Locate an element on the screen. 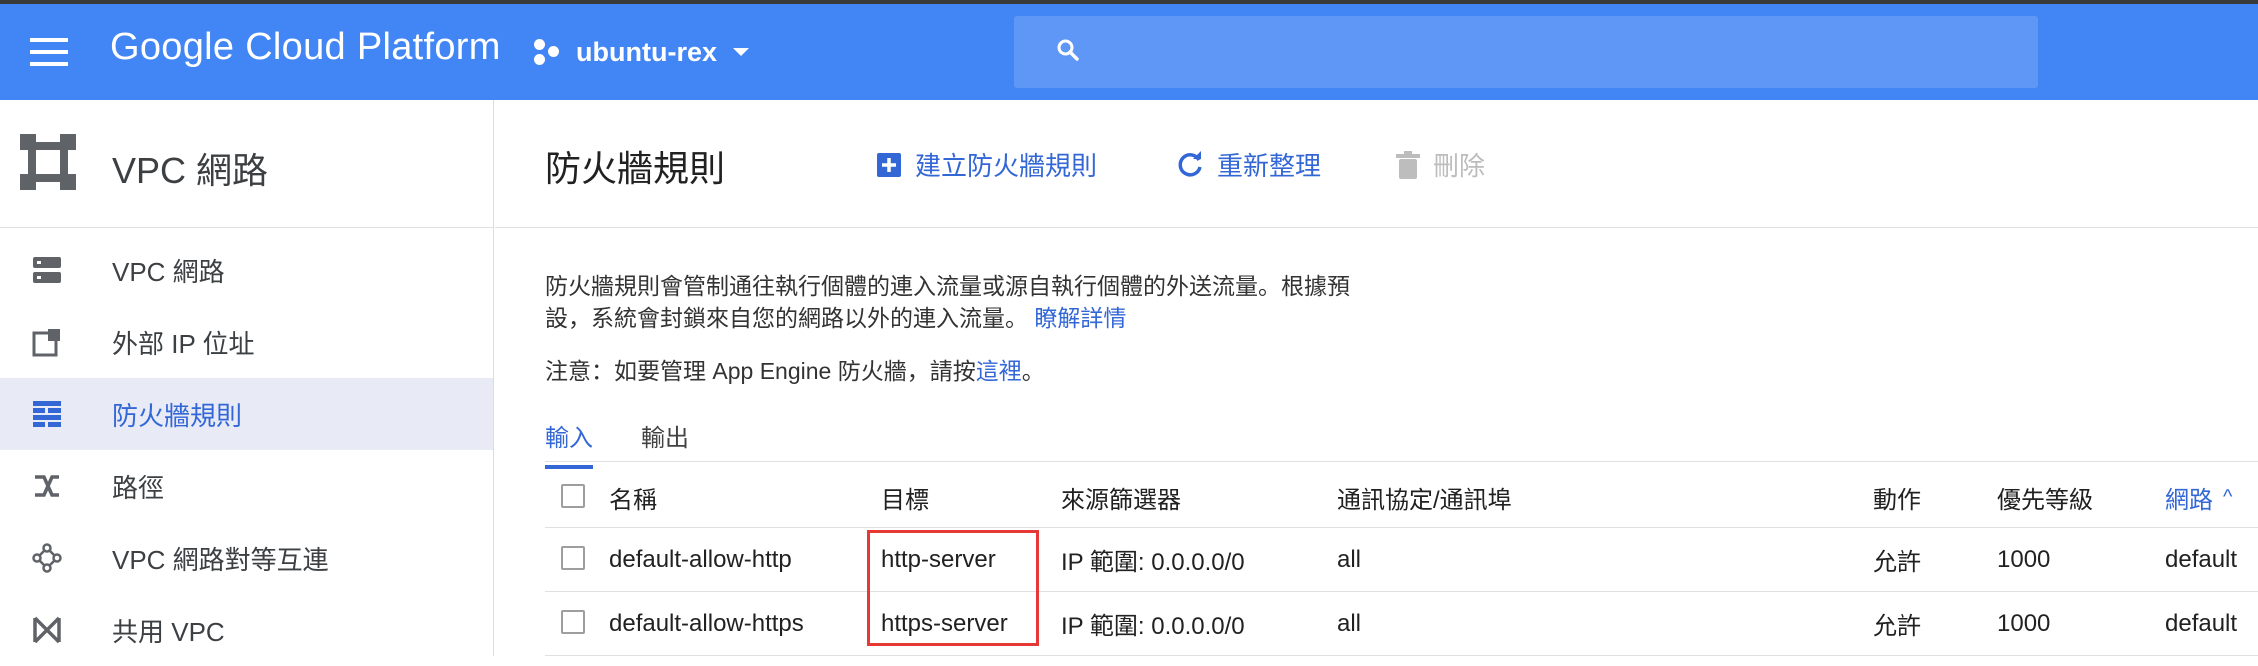  sidebar-item-label: VPC 網路 is located at coordinates (168, 271).